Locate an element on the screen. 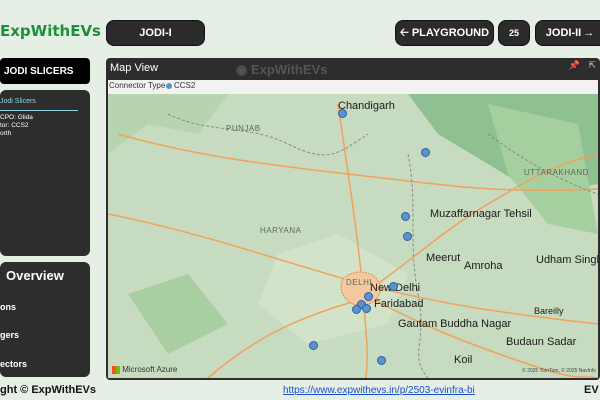  arrow-right-icon: → is located at coordinates (589, 33).